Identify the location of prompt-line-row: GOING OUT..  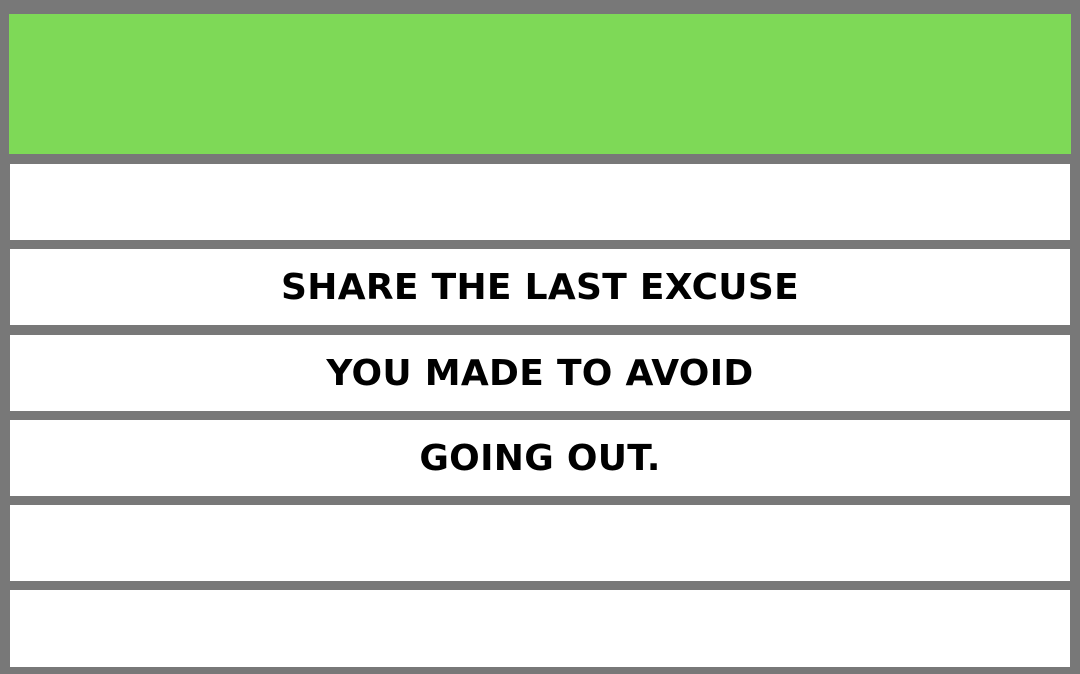
(540, 458).